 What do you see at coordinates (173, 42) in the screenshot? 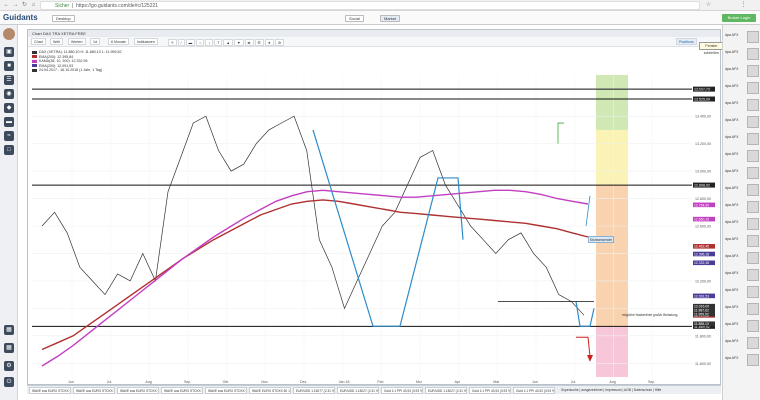
I see `tool-icon: ✎` at bounding box center [173, 42].